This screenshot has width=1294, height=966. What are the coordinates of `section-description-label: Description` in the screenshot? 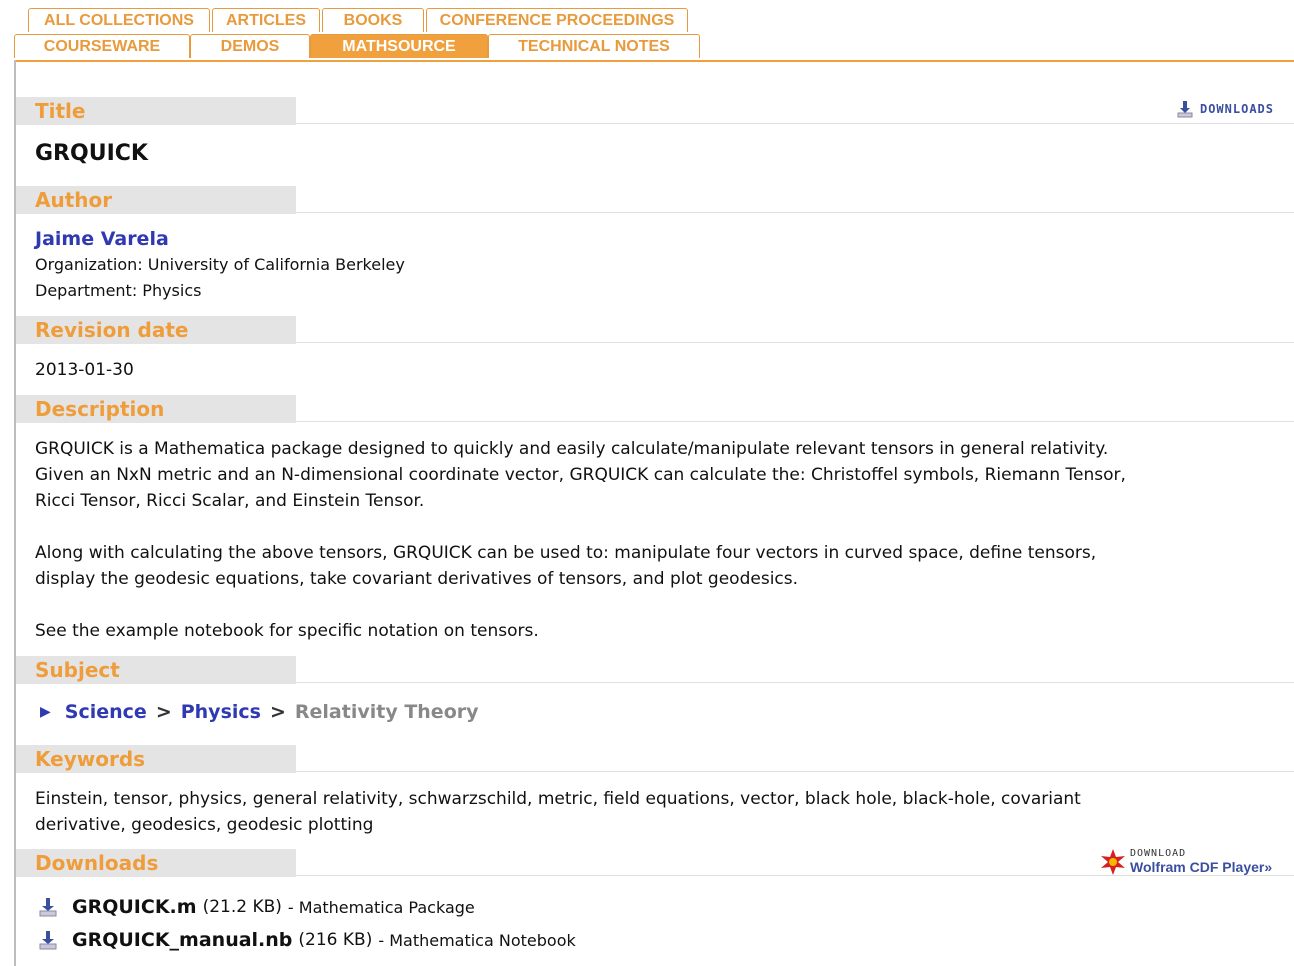 It's located at (156, 409).